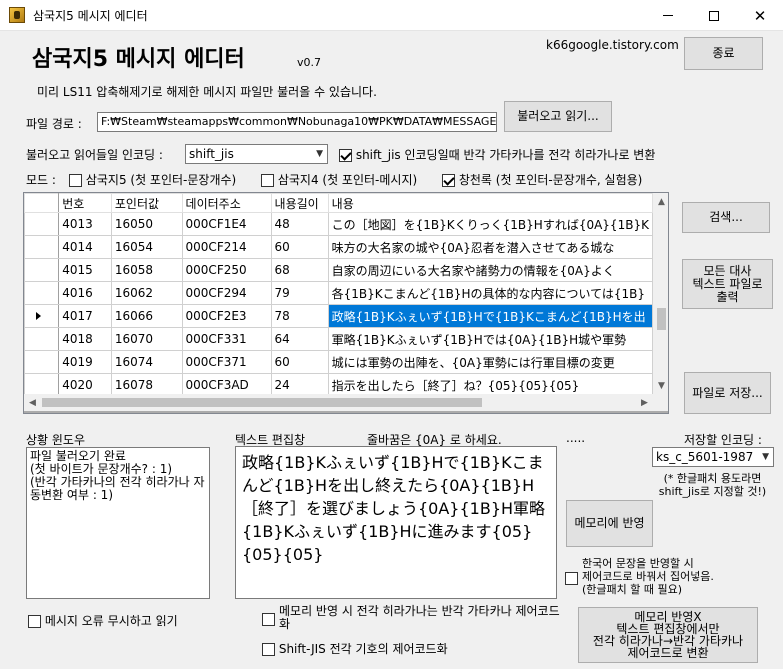  What do you see at coordinates (111, 621) in the screenshot?
I see `ignore-errors-label: 메시지 오류 무시하고 읽기` at bounding box center [111, 621].